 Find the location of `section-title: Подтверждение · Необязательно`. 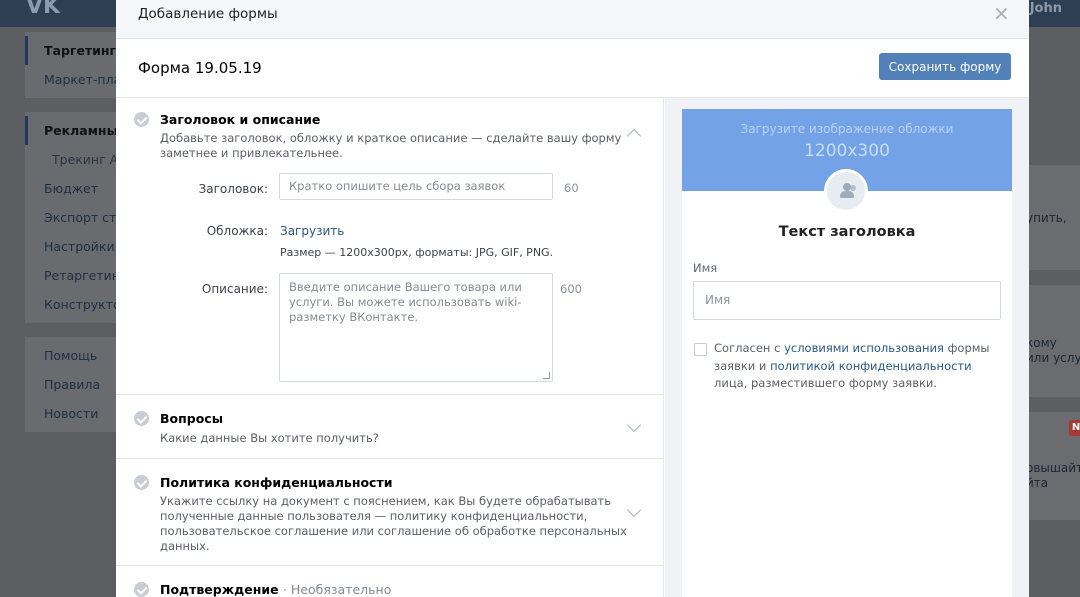

section-title: Подтверждение · Необязательно is located at coordinates (275, 589).